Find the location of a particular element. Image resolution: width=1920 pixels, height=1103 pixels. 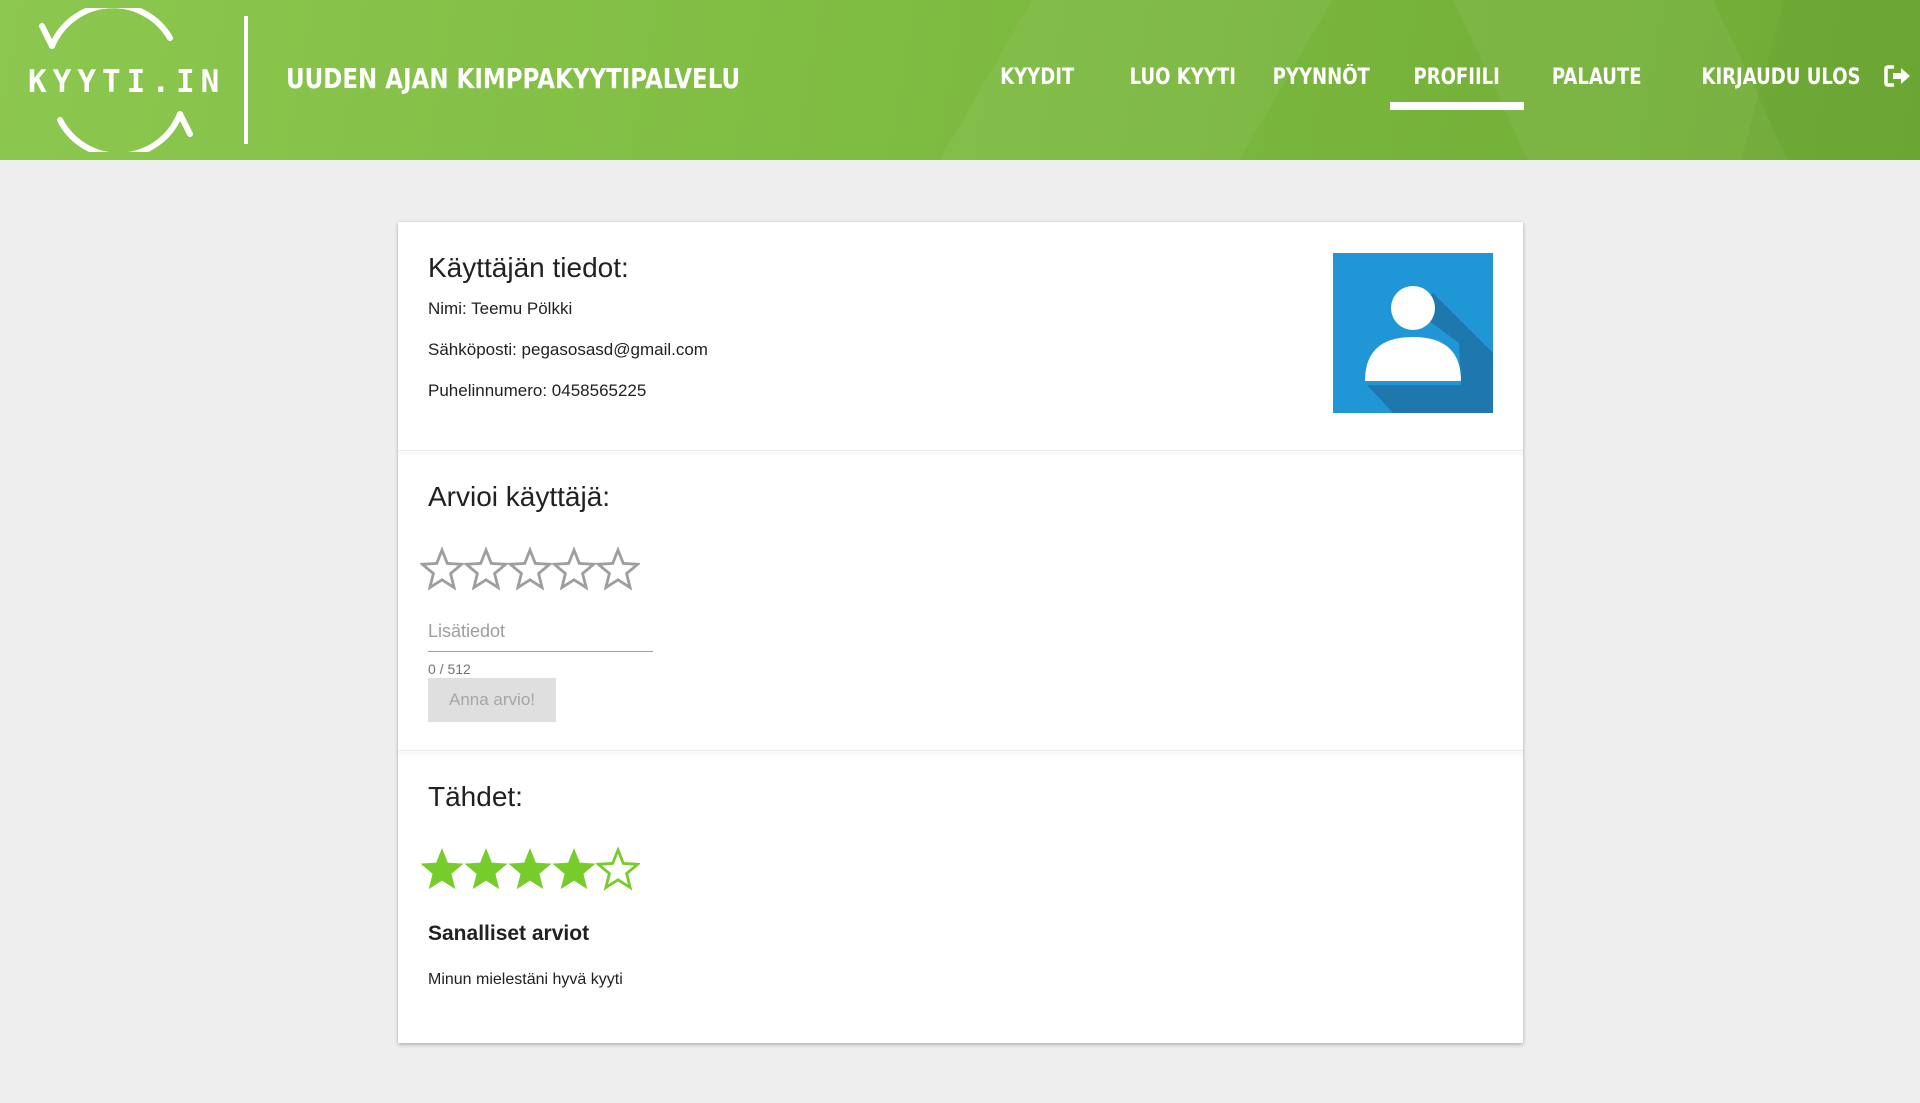

rate-user-heading: Arvioi käyttäjä: is located at coordinates (519, 496).